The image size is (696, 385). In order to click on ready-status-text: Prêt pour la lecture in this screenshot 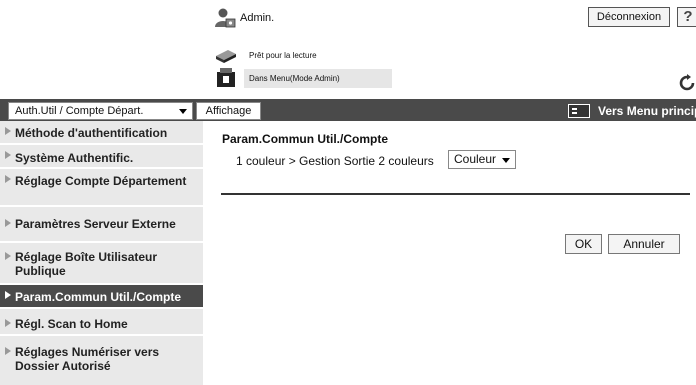, I will do `click(283, 55)`.